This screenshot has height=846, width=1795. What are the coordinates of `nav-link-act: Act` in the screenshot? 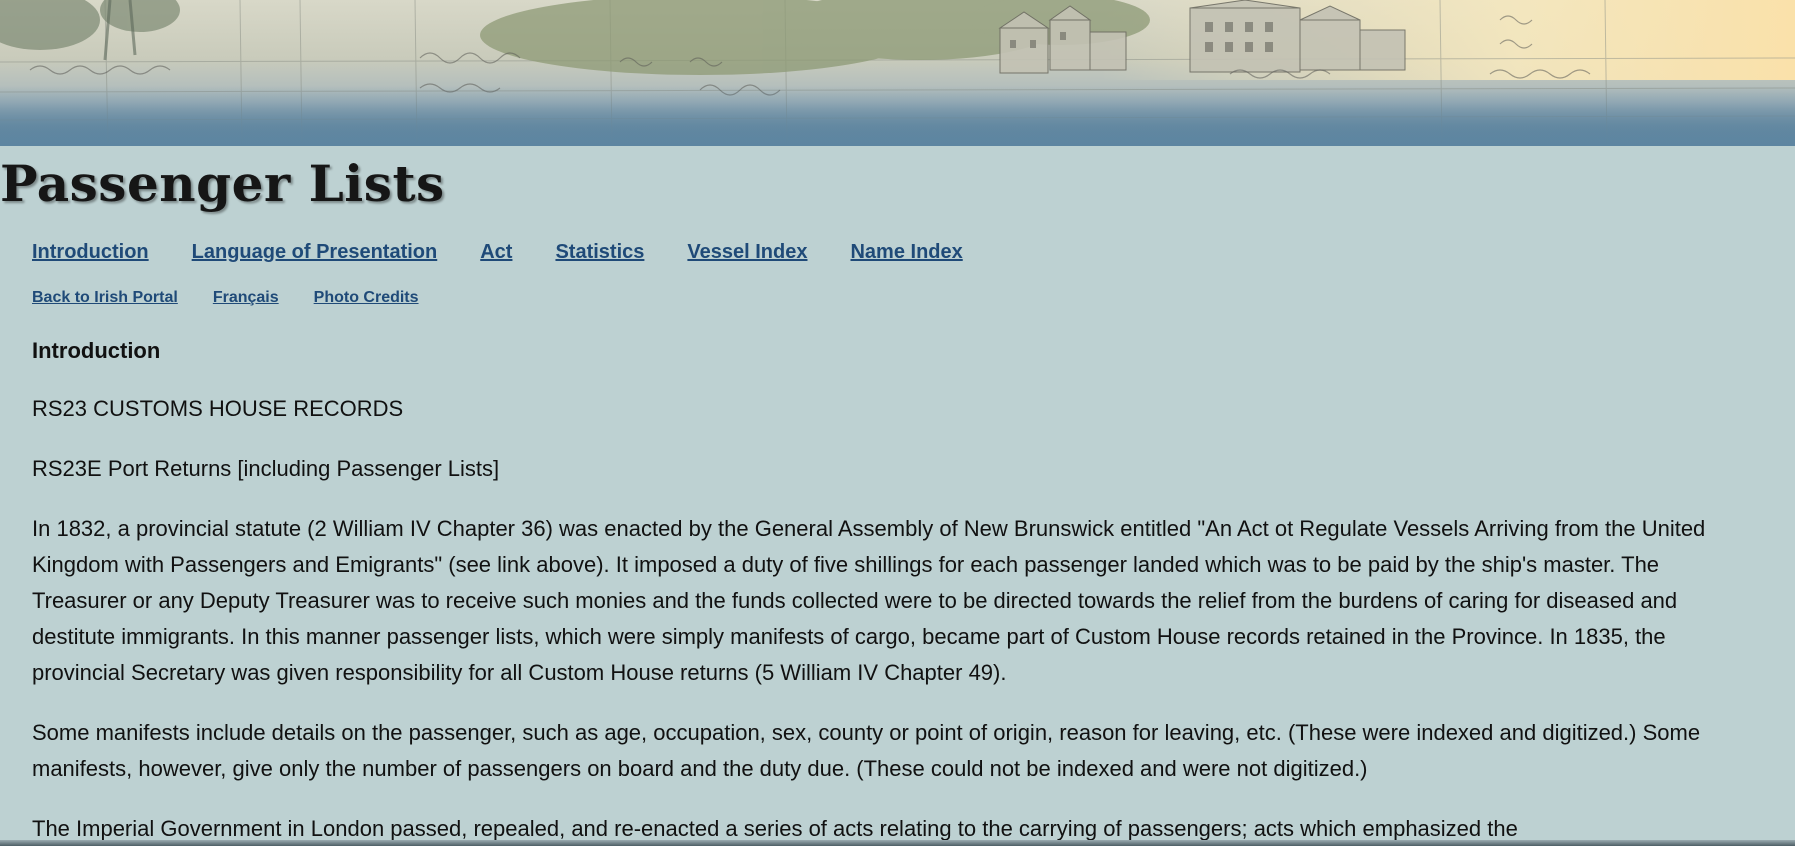 It's located at (496, 252).